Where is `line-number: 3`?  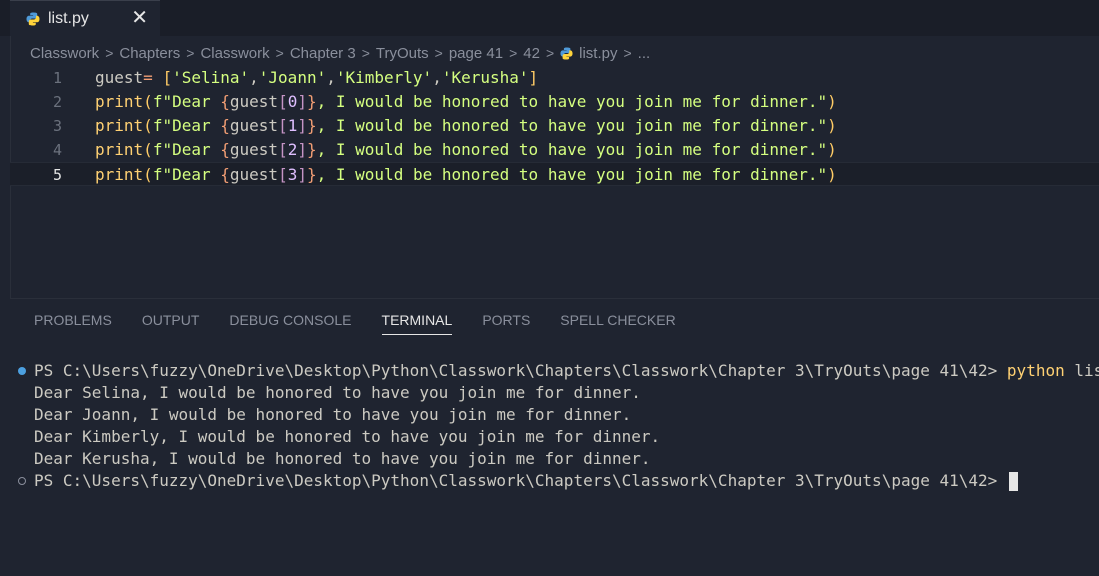 line-number: 3 is located at coordinates (57, 126).